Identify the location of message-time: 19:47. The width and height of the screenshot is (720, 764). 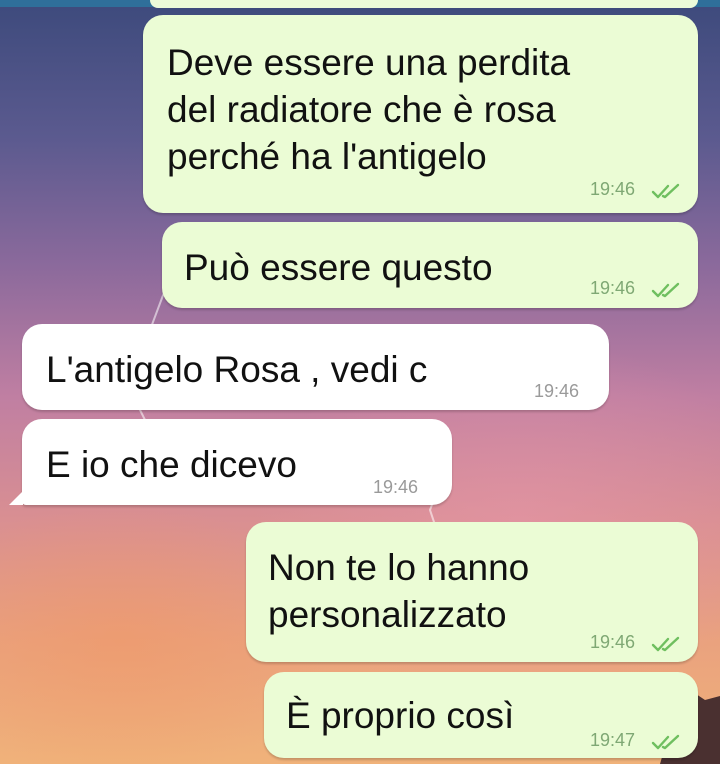
(613, 740).